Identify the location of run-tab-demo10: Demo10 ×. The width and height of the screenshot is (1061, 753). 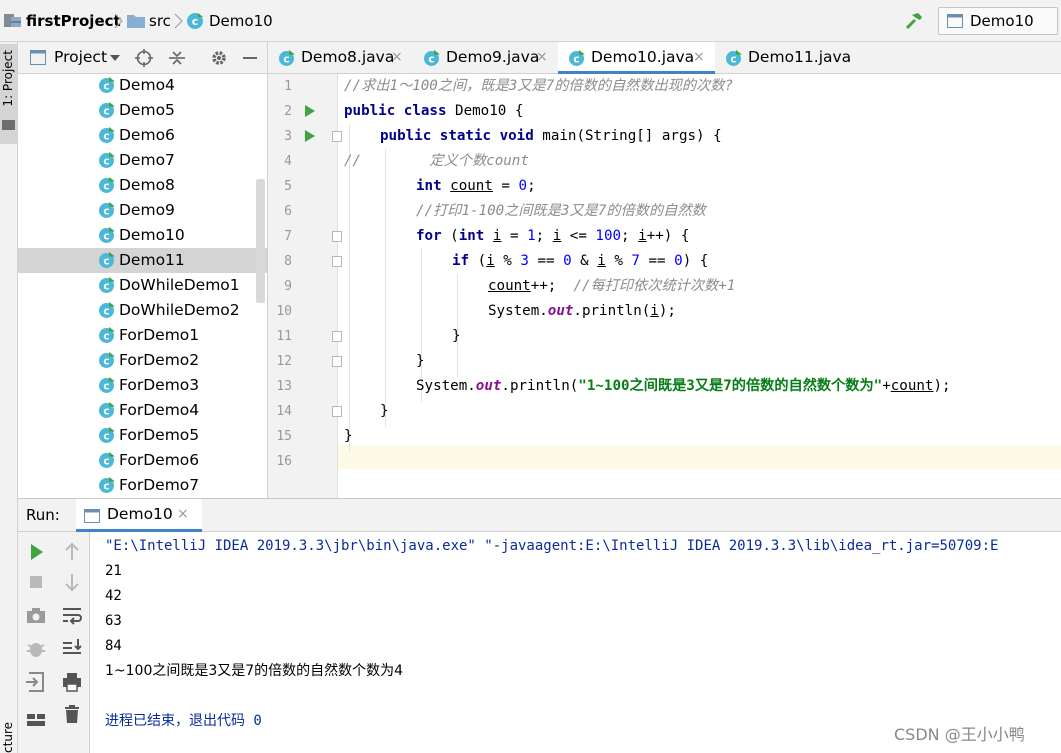
(139, 515).